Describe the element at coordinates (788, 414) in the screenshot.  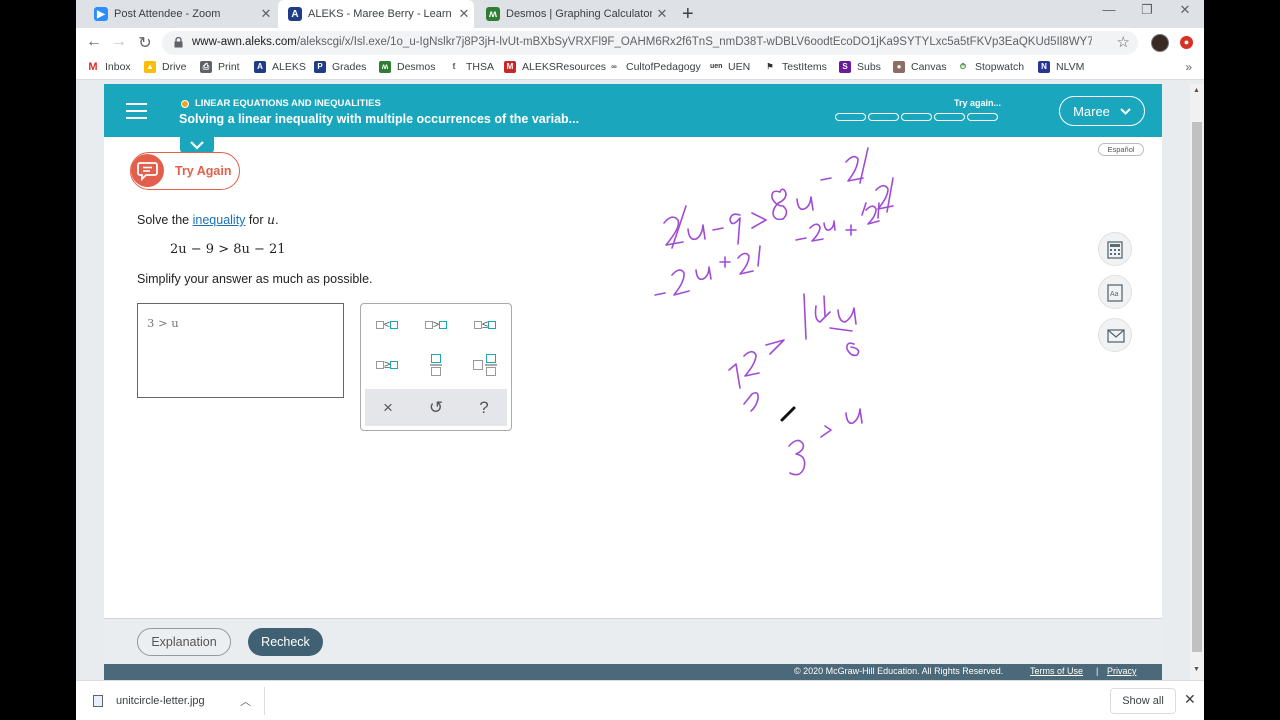
I see `pen-cursor-icon` at that location.